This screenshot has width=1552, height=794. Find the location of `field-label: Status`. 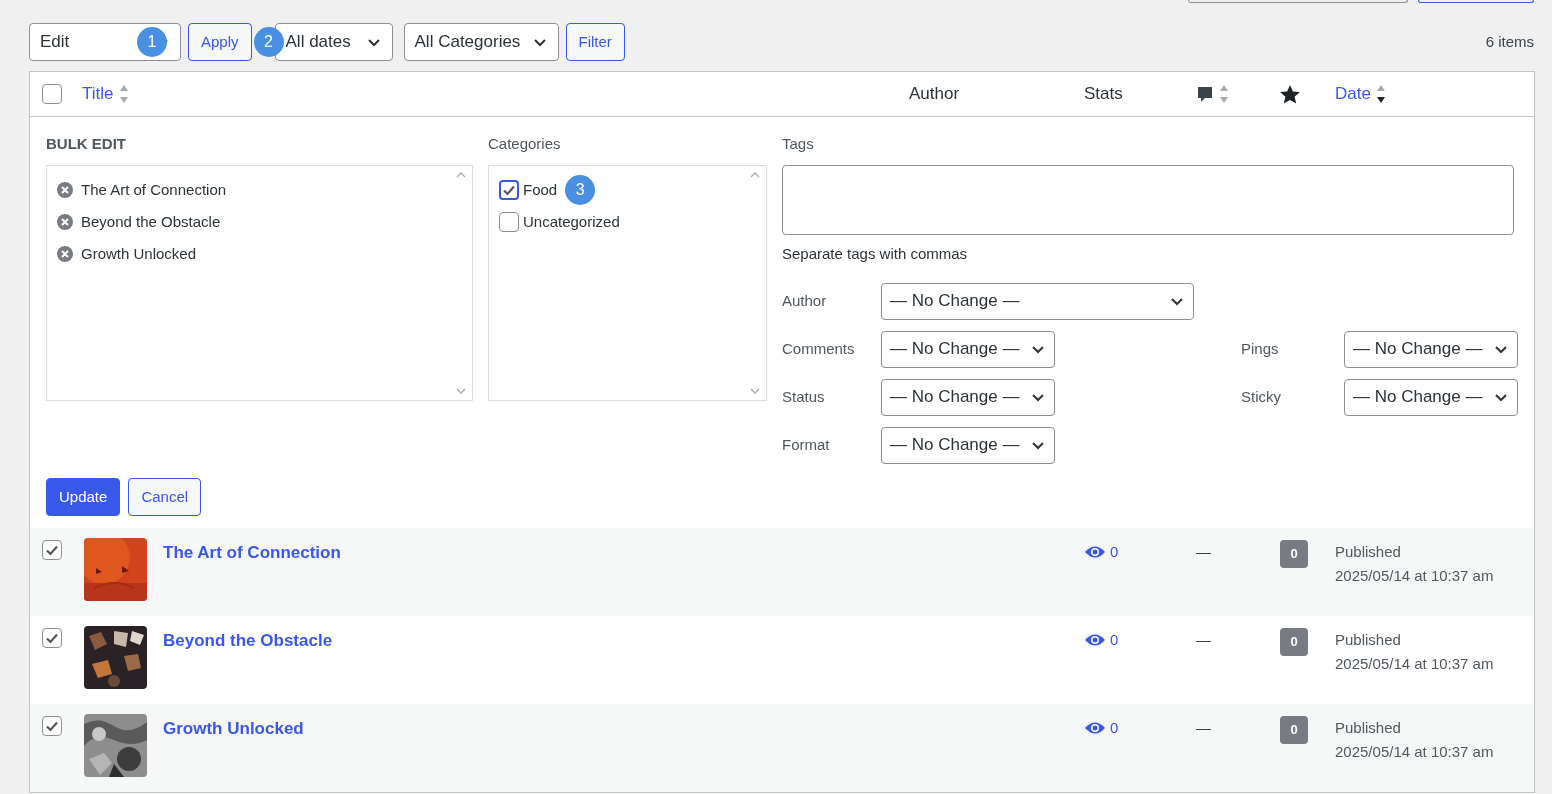

field-label: Status is located at coordinates (804, 396).